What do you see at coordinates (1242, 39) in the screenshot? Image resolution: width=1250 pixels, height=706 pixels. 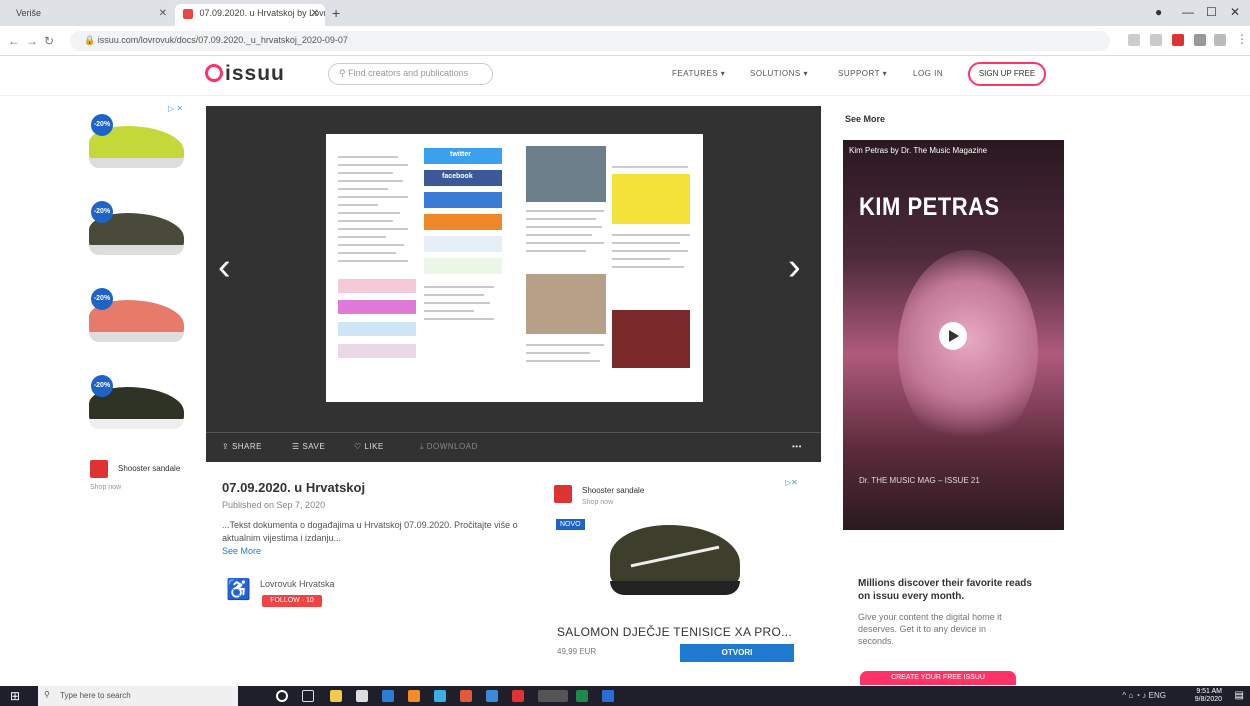 I see `browser-menu-icon: ⋮` at bounding box center [1242, 39].